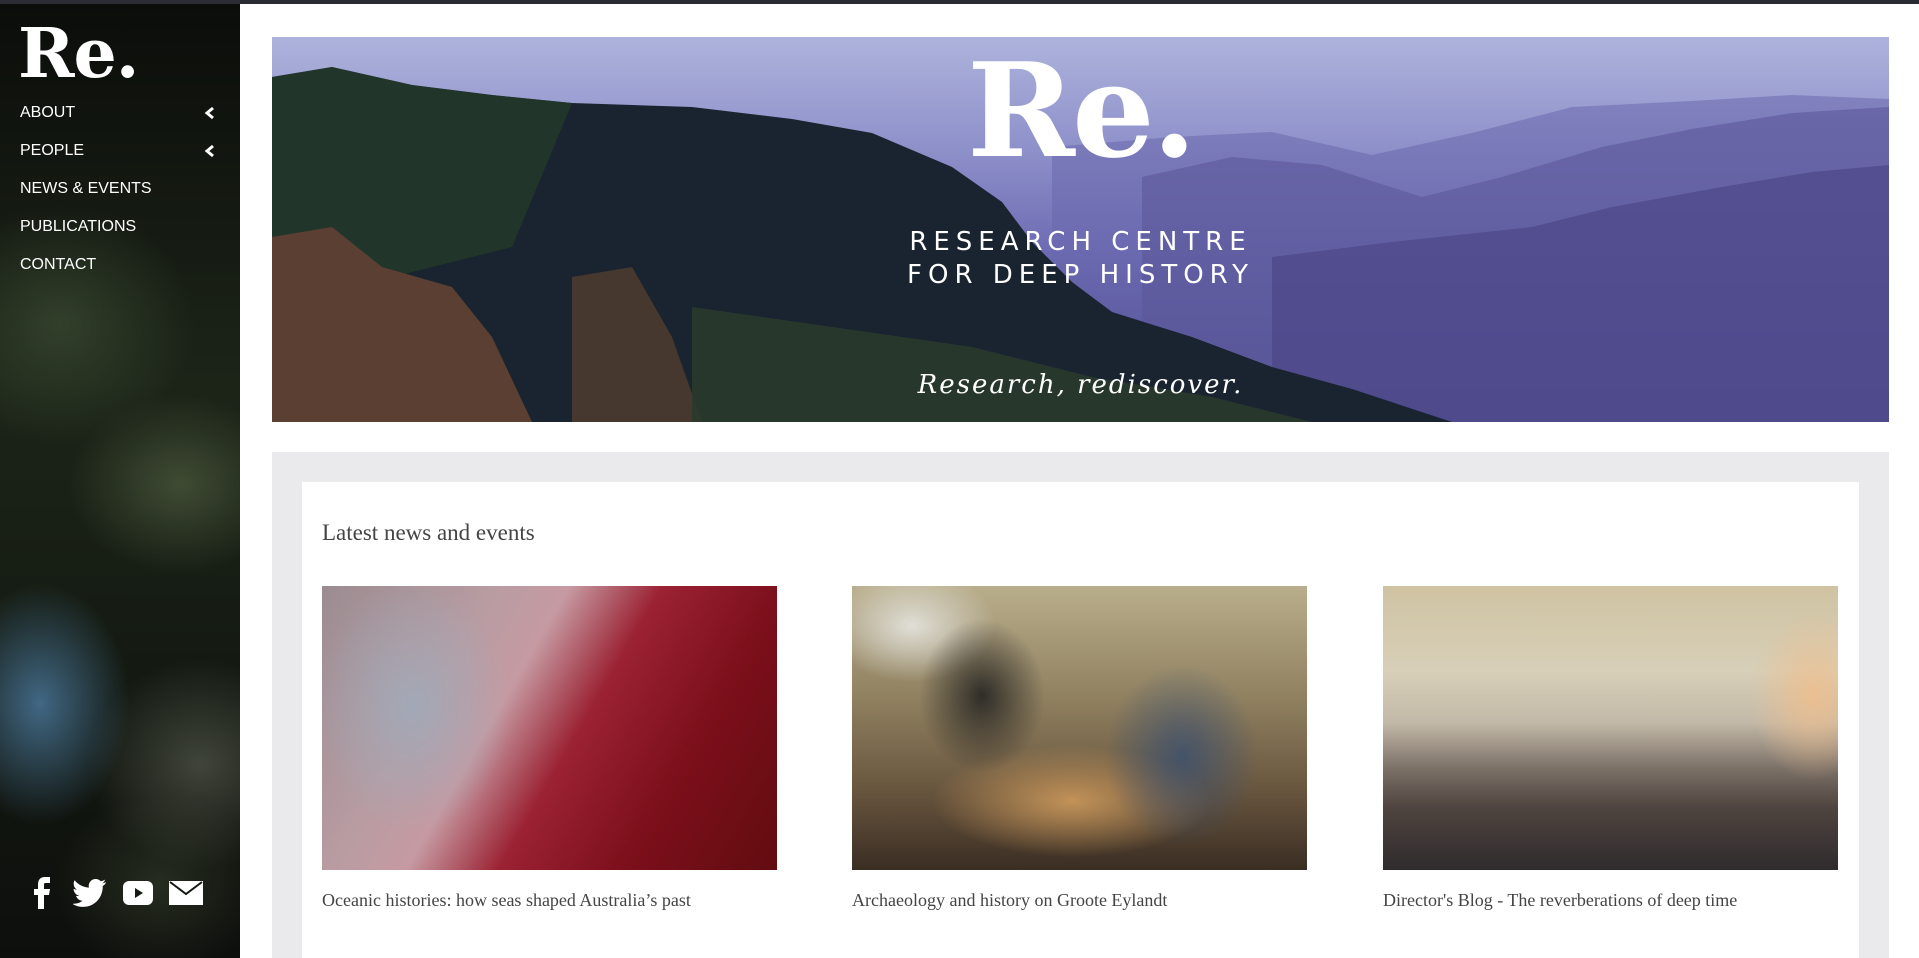  Describe the element at coordinates (48, 112) in the screenshot. I see `nav-item-label: ABOUT` at that location.